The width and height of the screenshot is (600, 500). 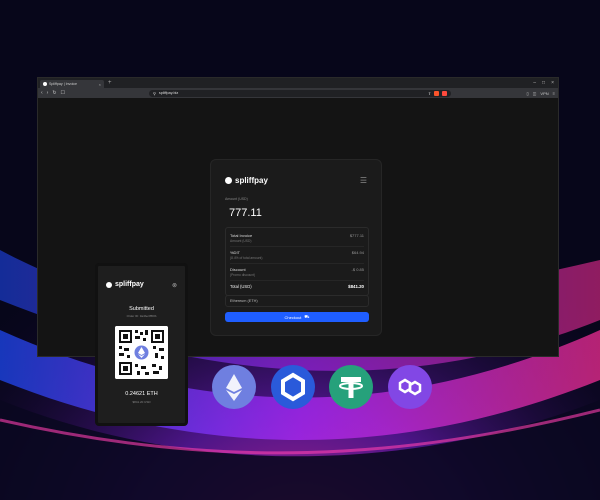 What do you see at coordinates (236, 199) in the screenshot?
I see `amount-label: Amount (USD)` at bounding box center [236, 199].